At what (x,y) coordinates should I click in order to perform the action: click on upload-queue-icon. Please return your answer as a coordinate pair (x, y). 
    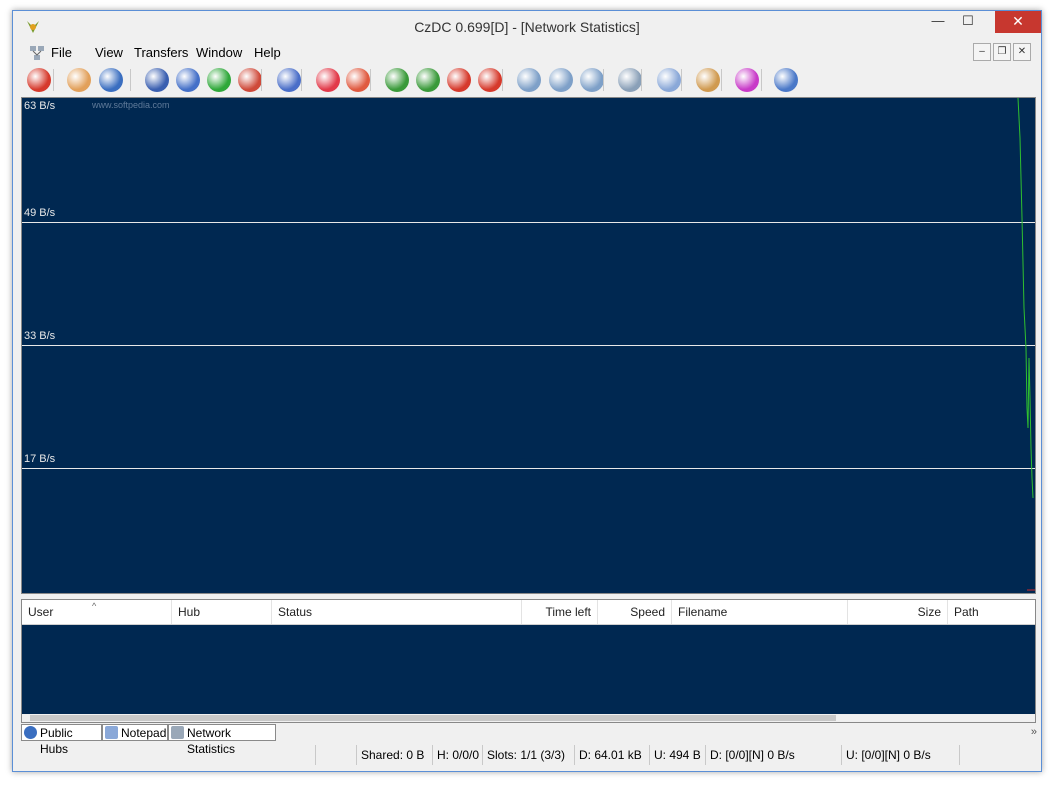
    Looking at the image, I should click on (459, 80).